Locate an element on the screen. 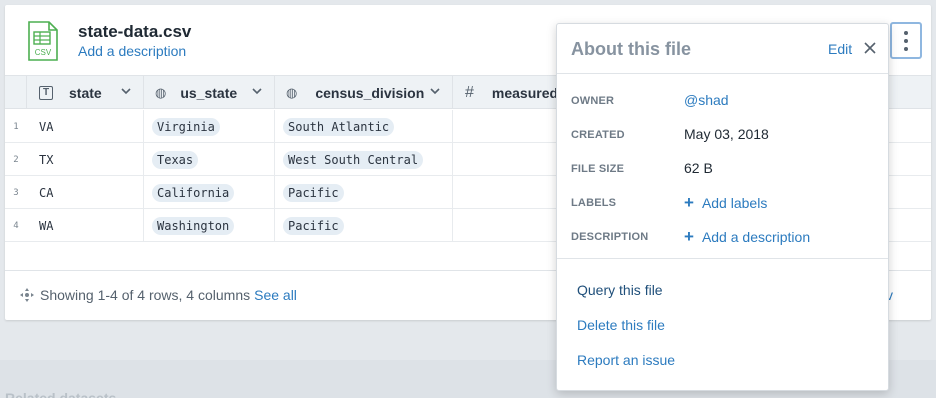 Image resolution: width=936 pixels, height=398 pixels. value-pill: Washington is located at coordinates (193, 225).